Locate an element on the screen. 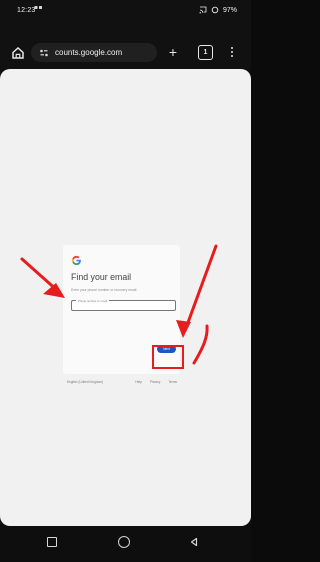 The height and width of the screenshot is (562, 320). system-navigation-bar is located at coordinates (125, 544).